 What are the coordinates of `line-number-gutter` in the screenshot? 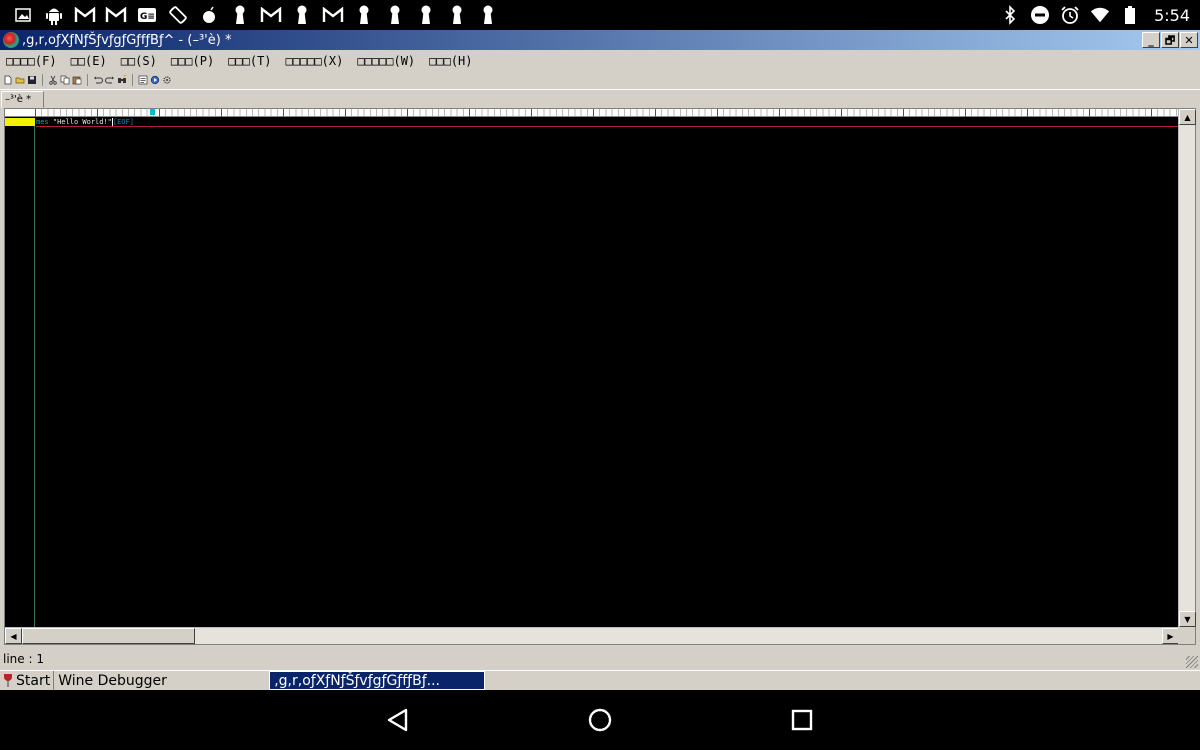 It's located at (20, 381).